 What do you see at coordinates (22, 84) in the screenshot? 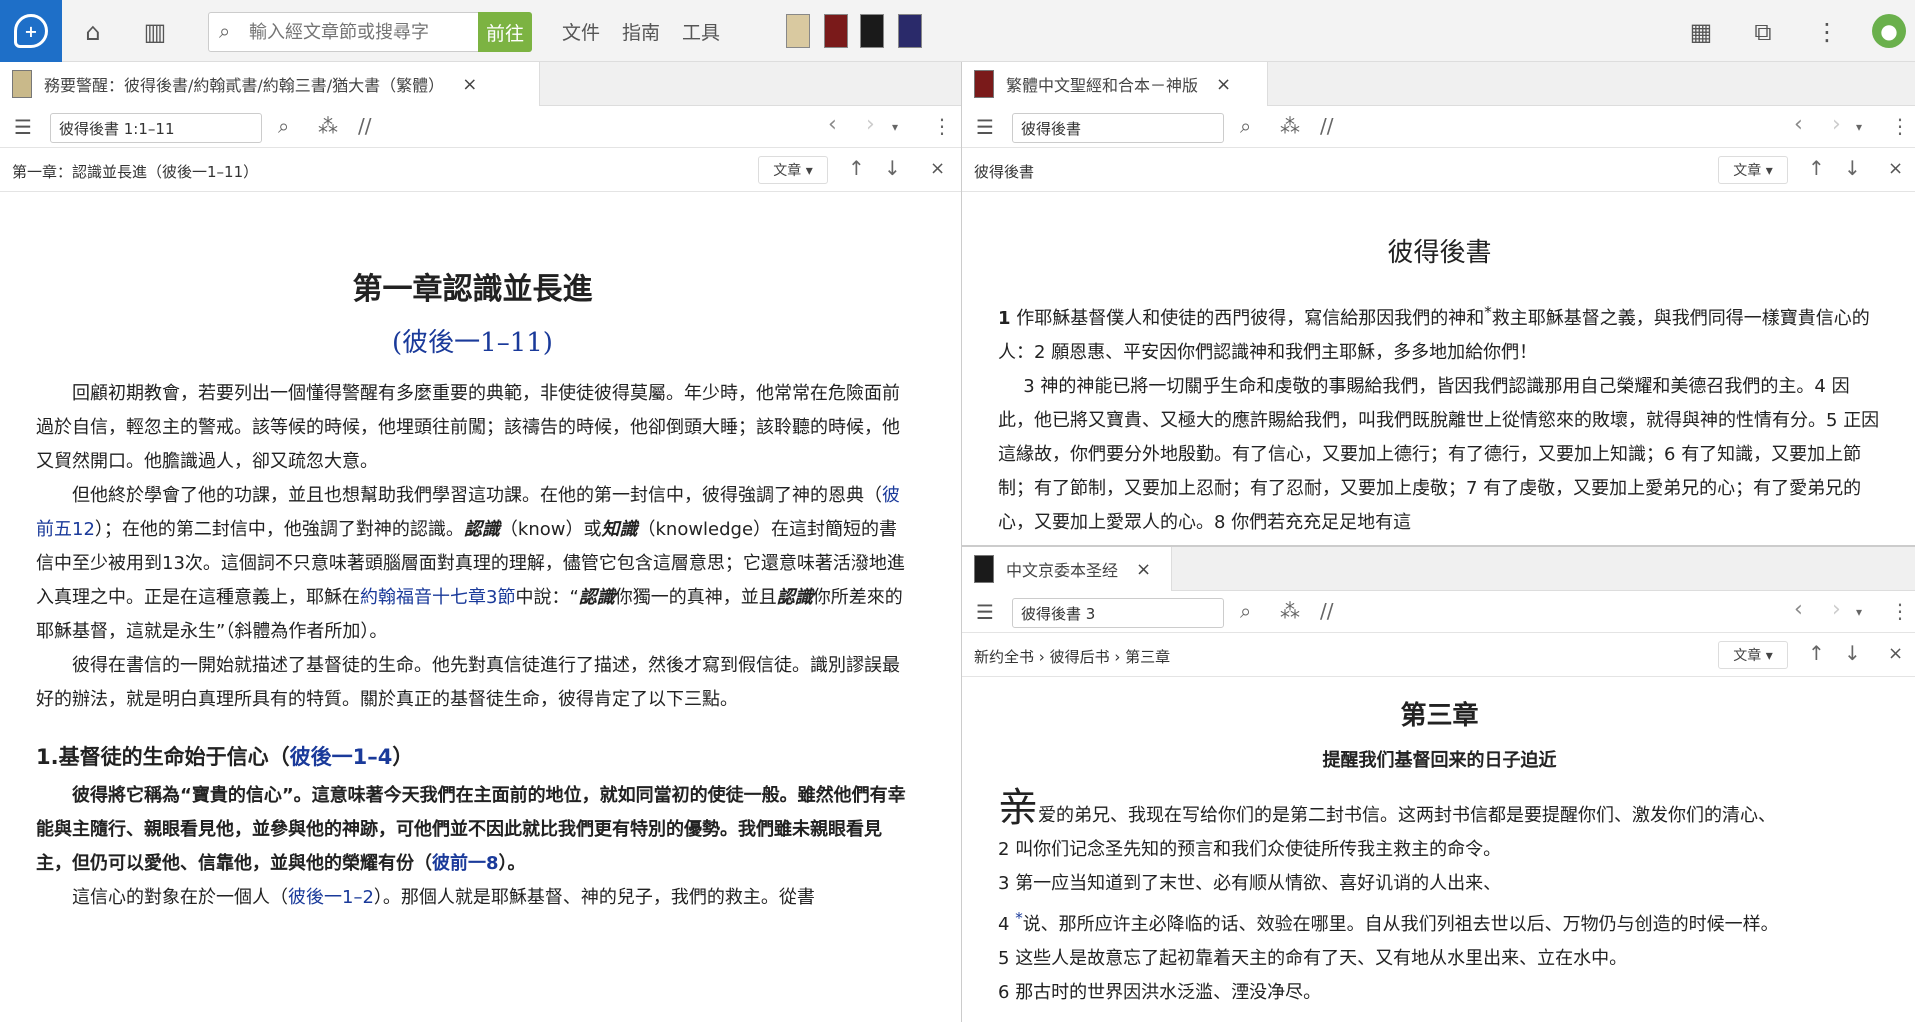
I see `book-cover-icon` at bounding box center [22, 84].